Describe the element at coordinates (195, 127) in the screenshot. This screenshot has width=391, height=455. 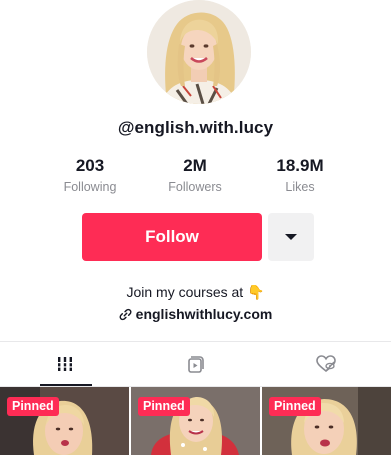
I see `profile-username: @english.with.lucy` at that location.